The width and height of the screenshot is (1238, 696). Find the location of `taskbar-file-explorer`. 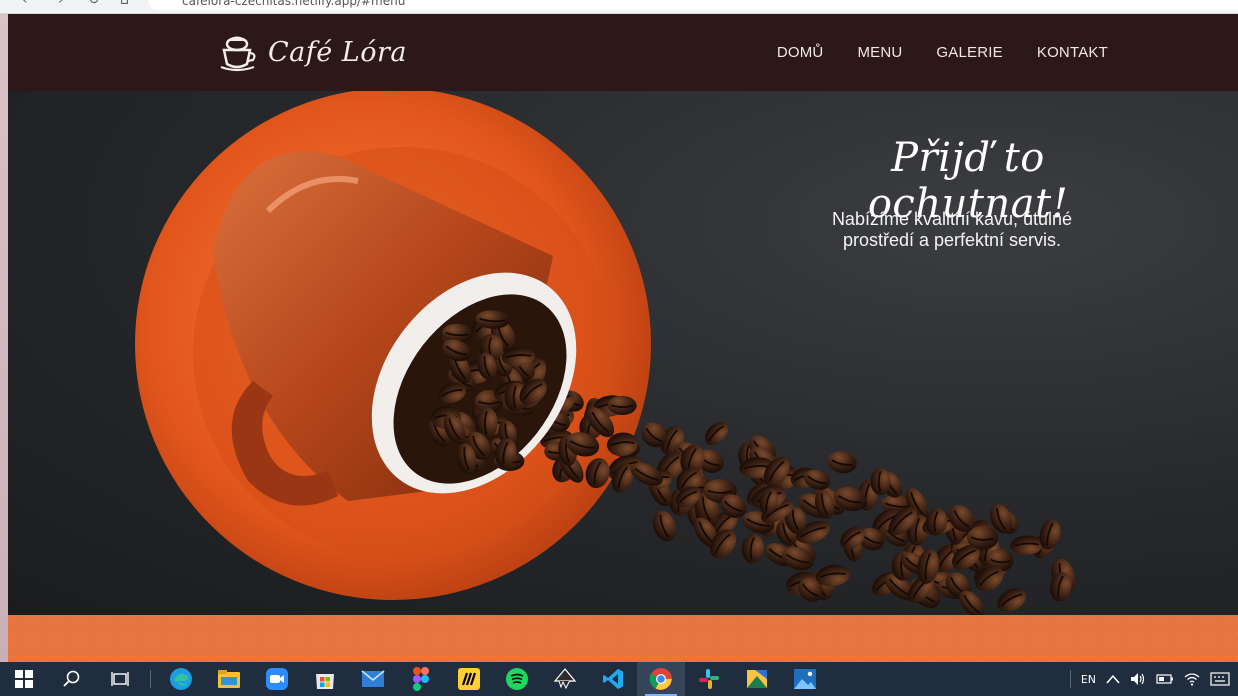

taskbar-file-explorer is located at coordinates (229, 679).